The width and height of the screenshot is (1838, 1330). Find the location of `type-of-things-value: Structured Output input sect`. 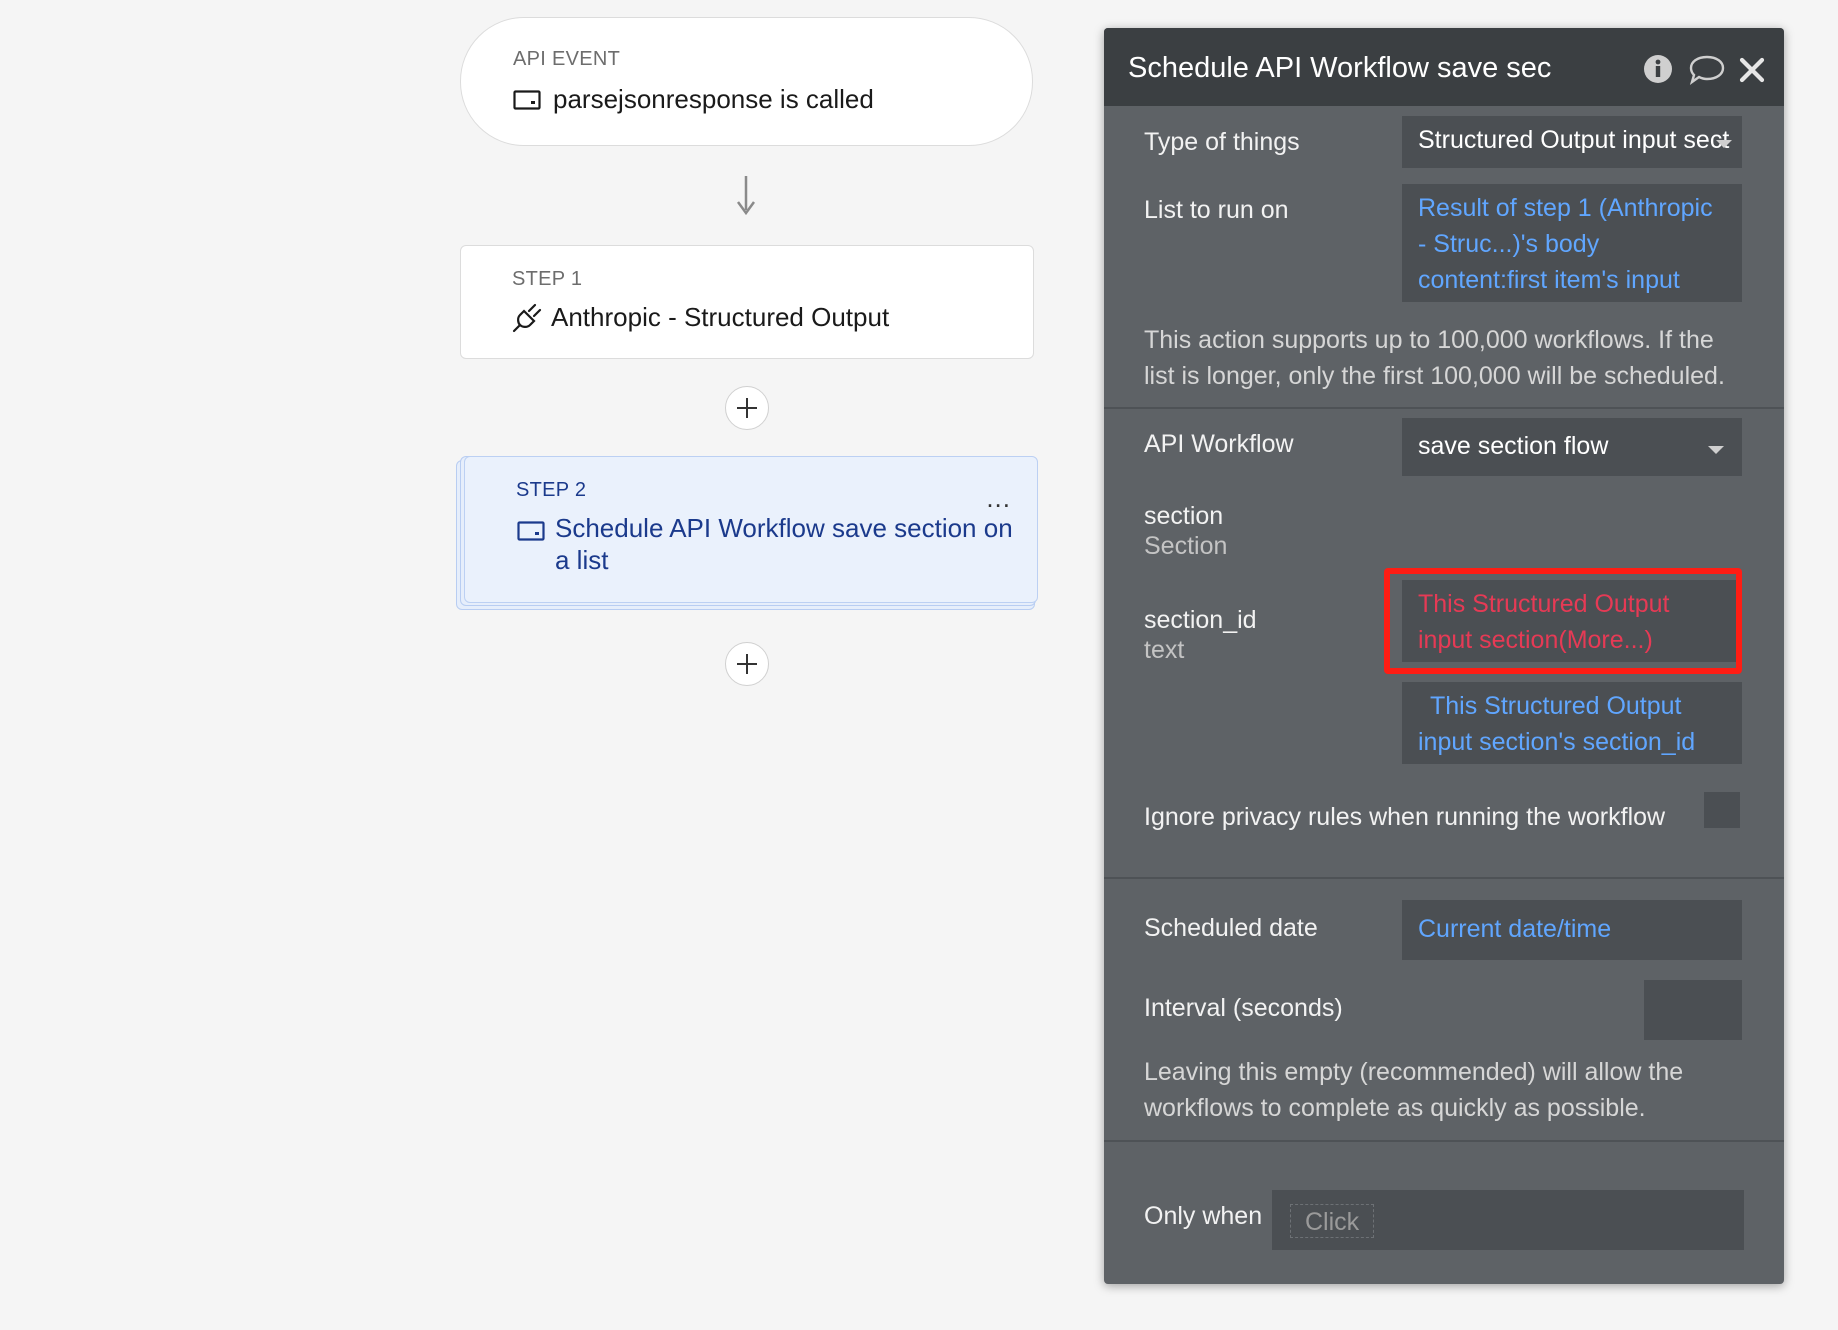

type-of-things-value: Structured Output input sect is located at coordinates (1574, 140).